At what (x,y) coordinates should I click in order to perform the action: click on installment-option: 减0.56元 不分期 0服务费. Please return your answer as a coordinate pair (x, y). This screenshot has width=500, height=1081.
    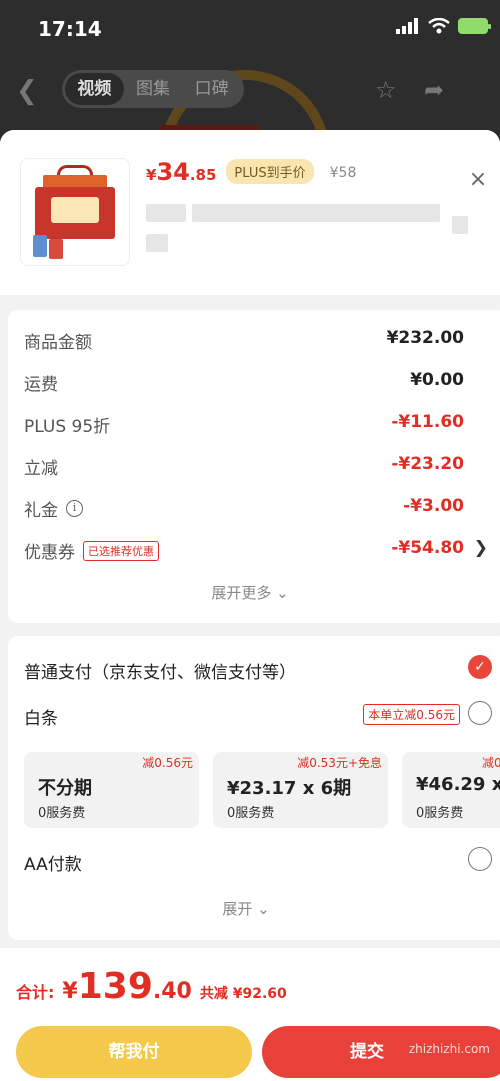
    Looking at the image, I should click on (111, 790).